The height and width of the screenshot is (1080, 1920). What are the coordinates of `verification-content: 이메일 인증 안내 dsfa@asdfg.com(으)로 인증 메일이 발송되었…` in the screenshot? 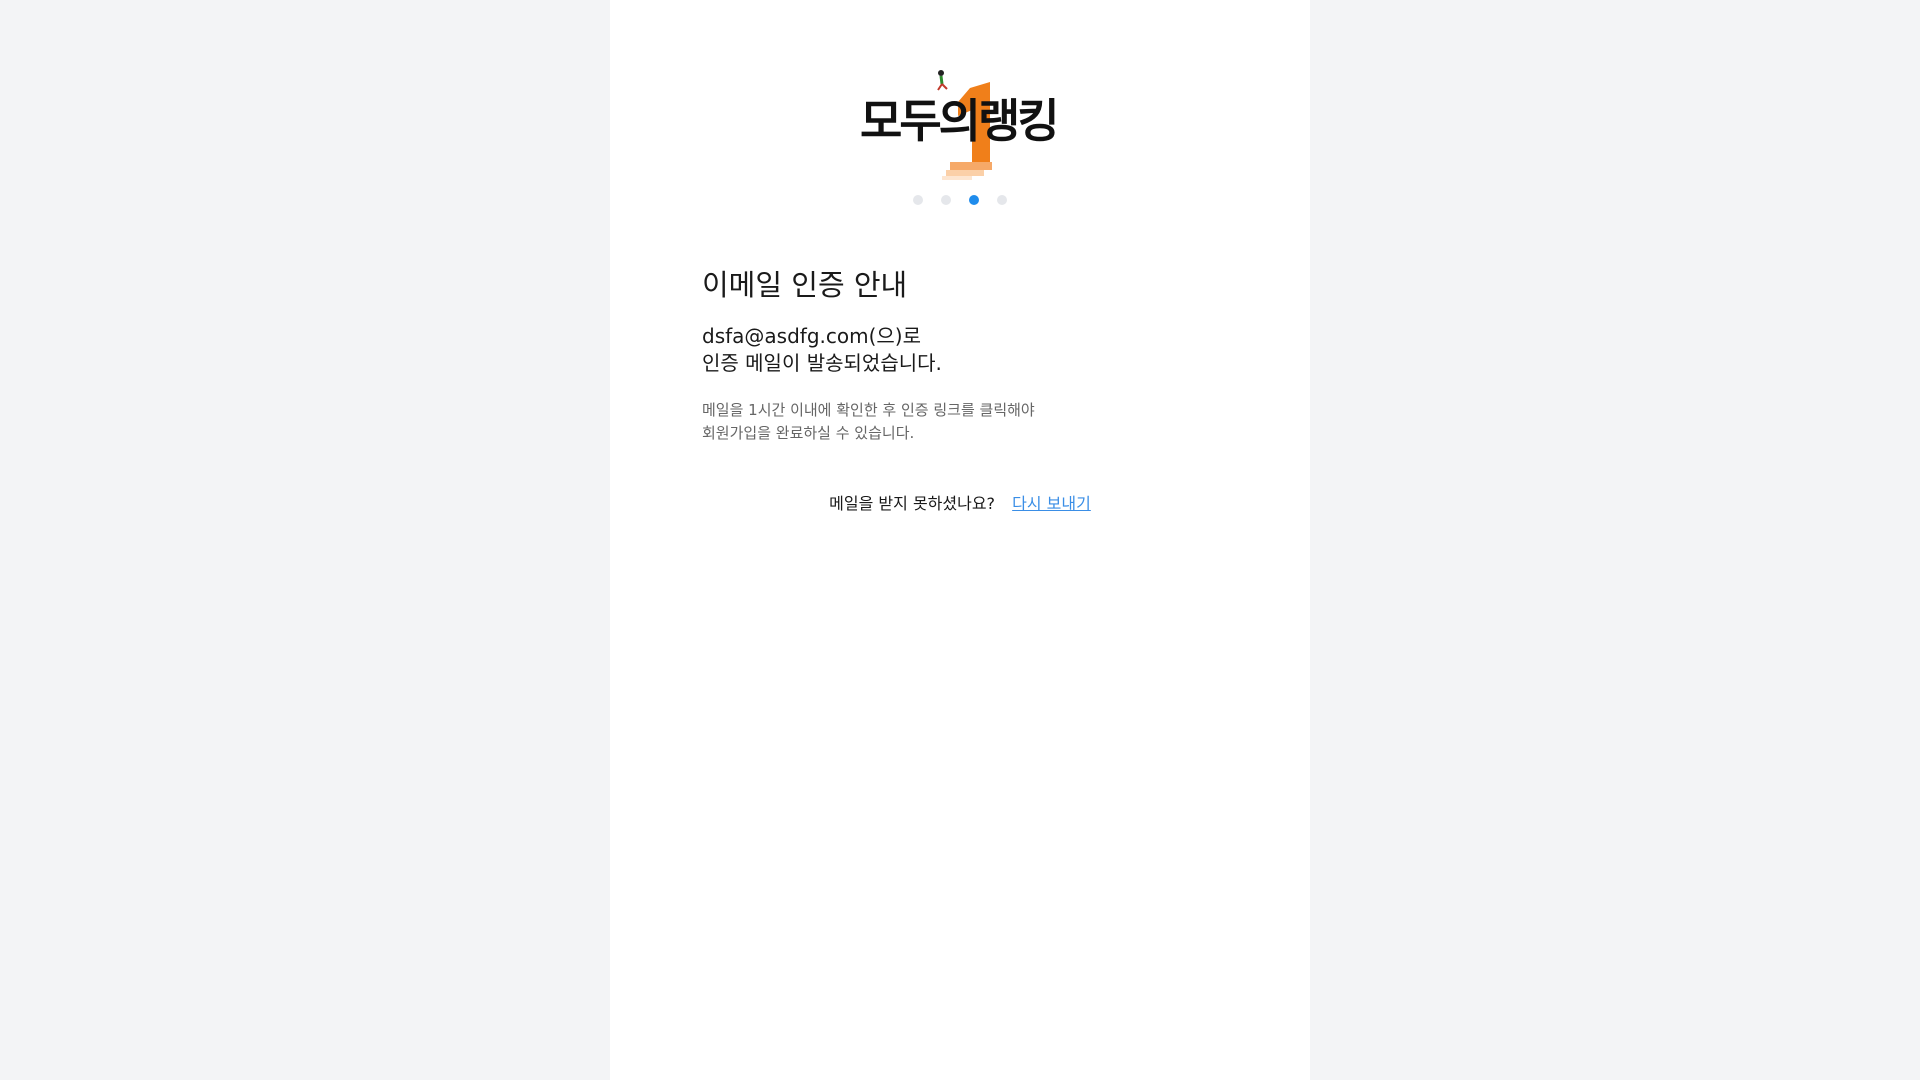 It's located at (962, 355).